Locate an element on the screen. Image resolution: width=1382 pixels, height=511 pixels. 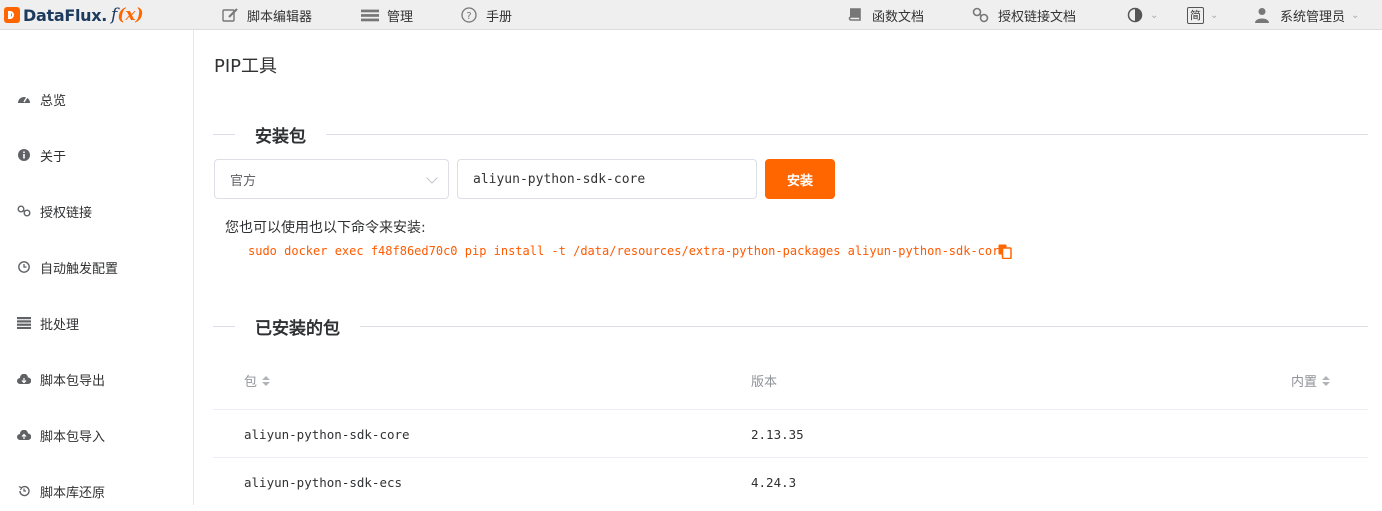
nav-management: 管理 is located at coordinates (387, 15).